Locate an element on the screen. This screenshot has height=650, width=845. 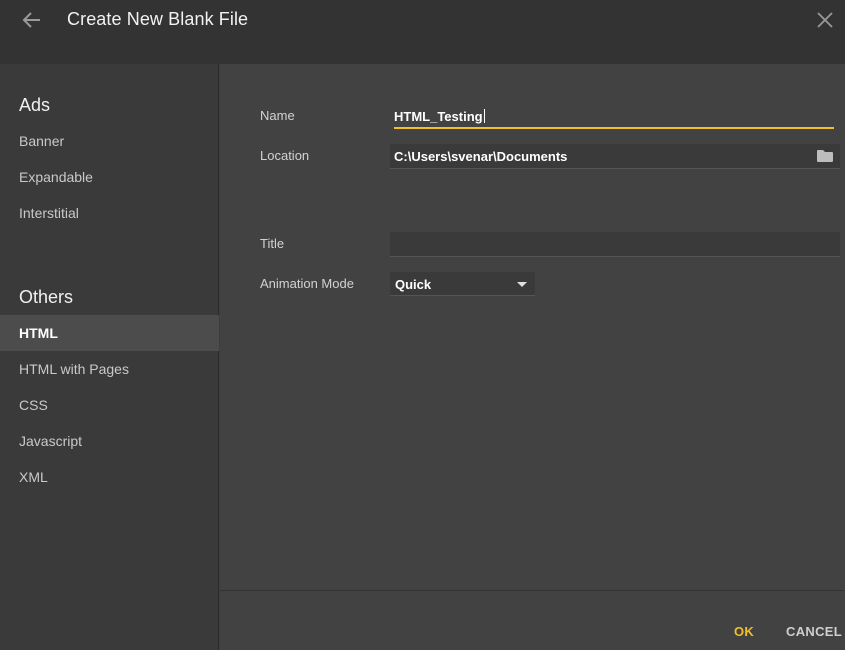
close-icon is located at coordinates (825, 20).